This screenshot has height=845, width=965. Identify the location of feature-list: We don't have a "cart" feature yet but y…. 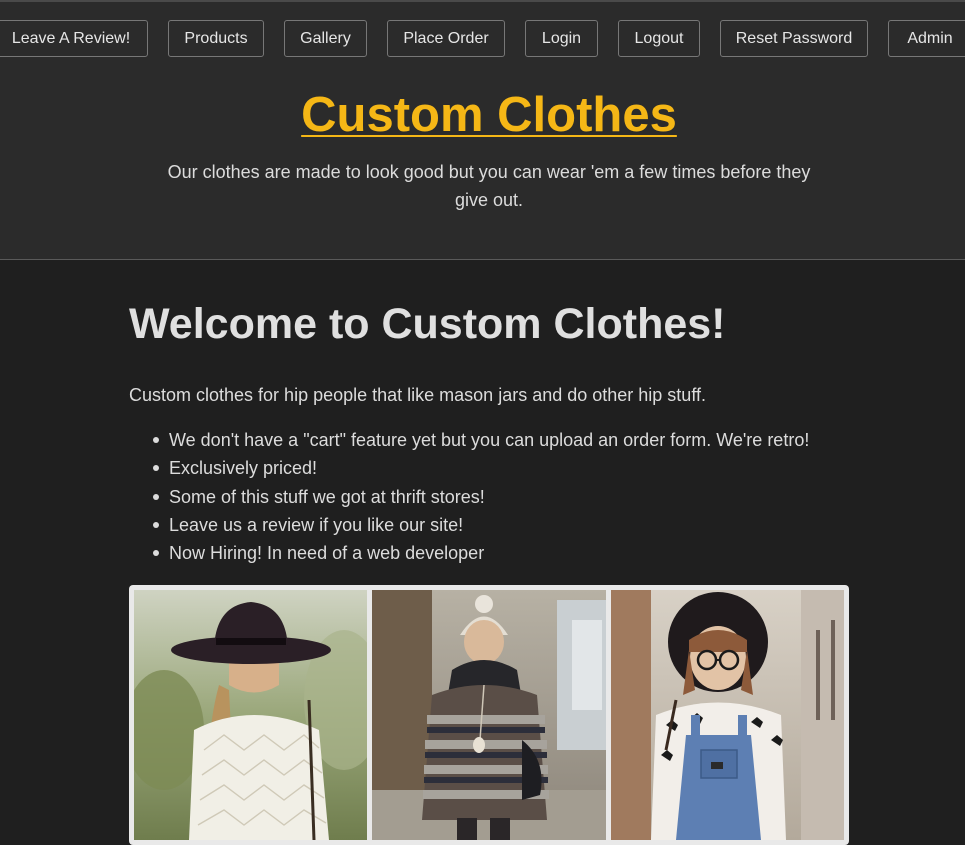
(469, 496).